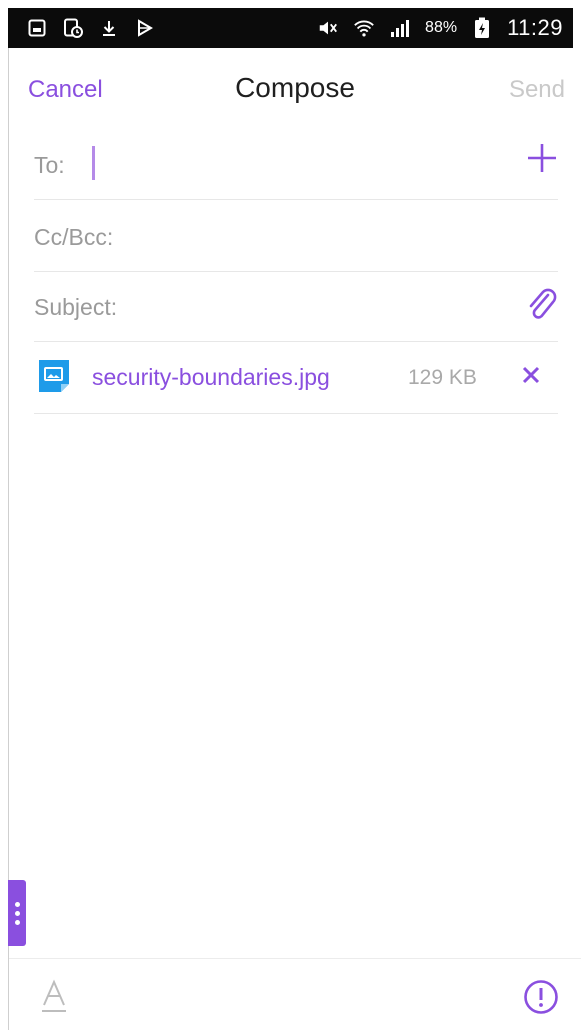 Image resolution: width=581 pixels, height=1030 pixels. What do you see at coordinates (211, 377) in the screenshot?
I see `attachment-file-name: security-boundaries.jpg` at bounding box center [211, 377].